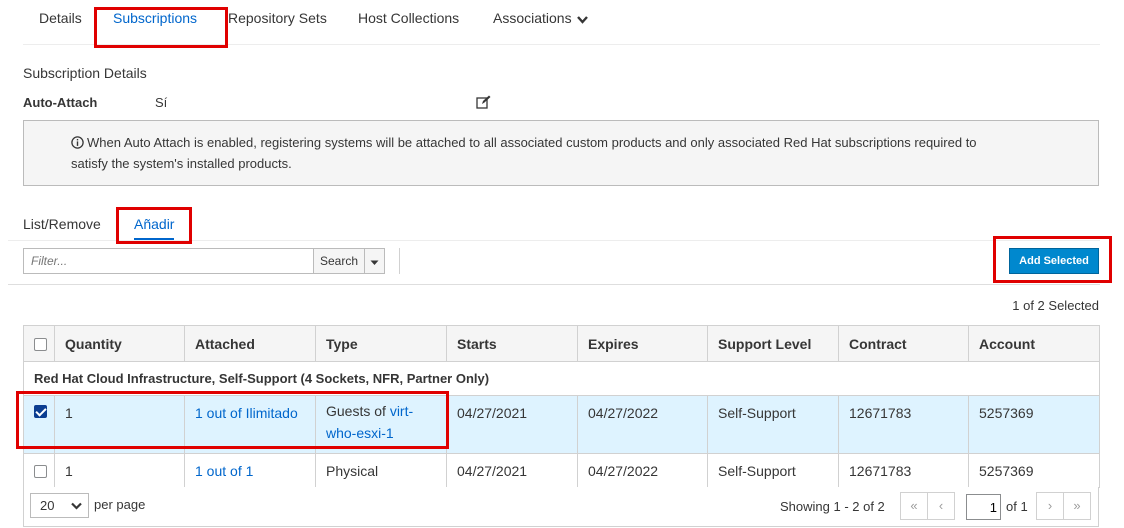  What do you see at coordinates (1034, 343) in the screenshot?
I see `column-header-account: Account` at bounding box center [1034, 343].